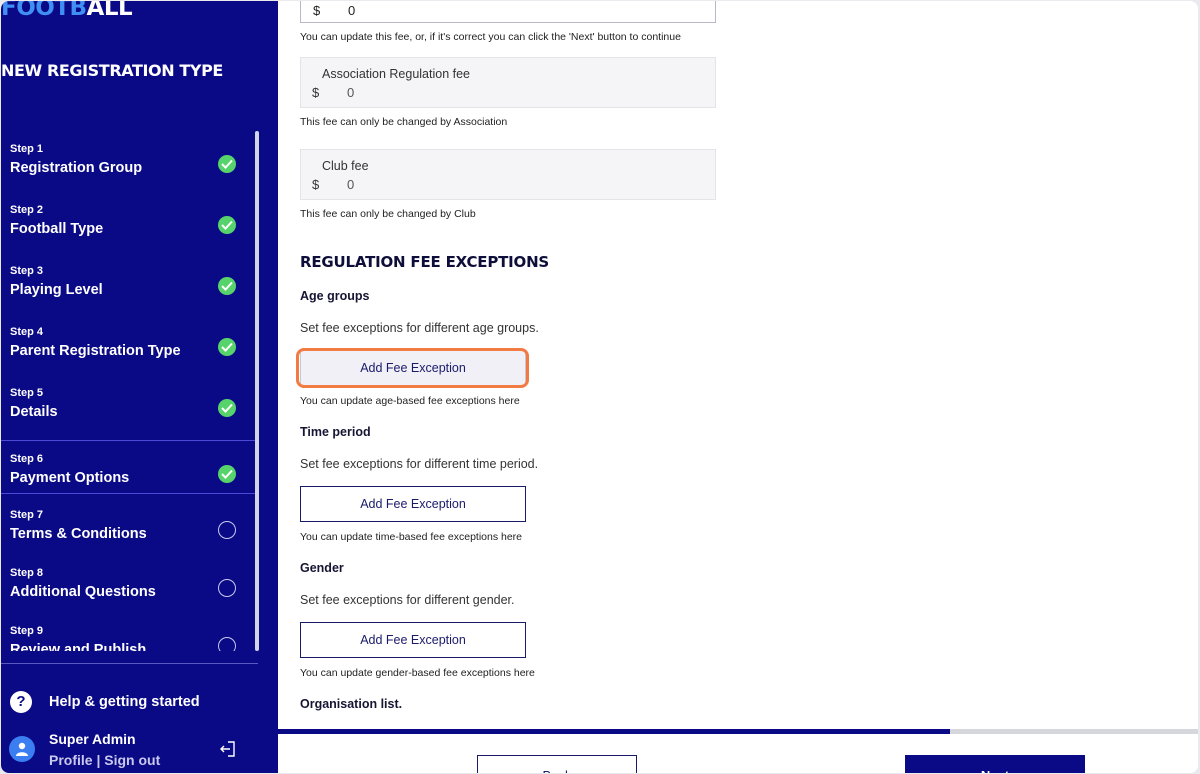 The image size is (1200, 774). What do you see at coordinates (335, 296) in the screenshot?
I see `age-groups-heading: Age groups` at bounding box center [335, 296].